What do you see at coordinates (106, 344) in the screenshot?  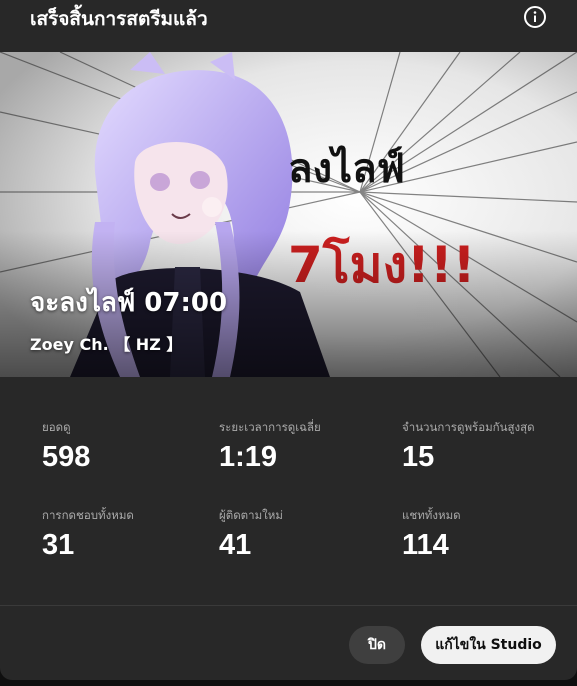 I see `channel-name: Zoey Ch. 【 HZ 】` at bounding box center [106, 344].